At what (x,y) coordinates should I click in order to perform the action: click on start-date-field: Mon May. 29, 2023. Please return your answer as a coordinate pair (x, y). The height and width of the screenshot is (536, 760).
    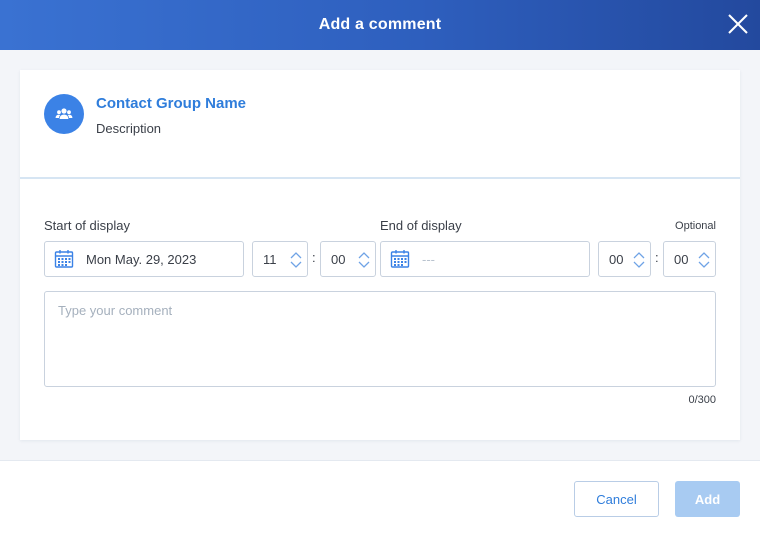
    Looking at the image, I should click on (144, 259).